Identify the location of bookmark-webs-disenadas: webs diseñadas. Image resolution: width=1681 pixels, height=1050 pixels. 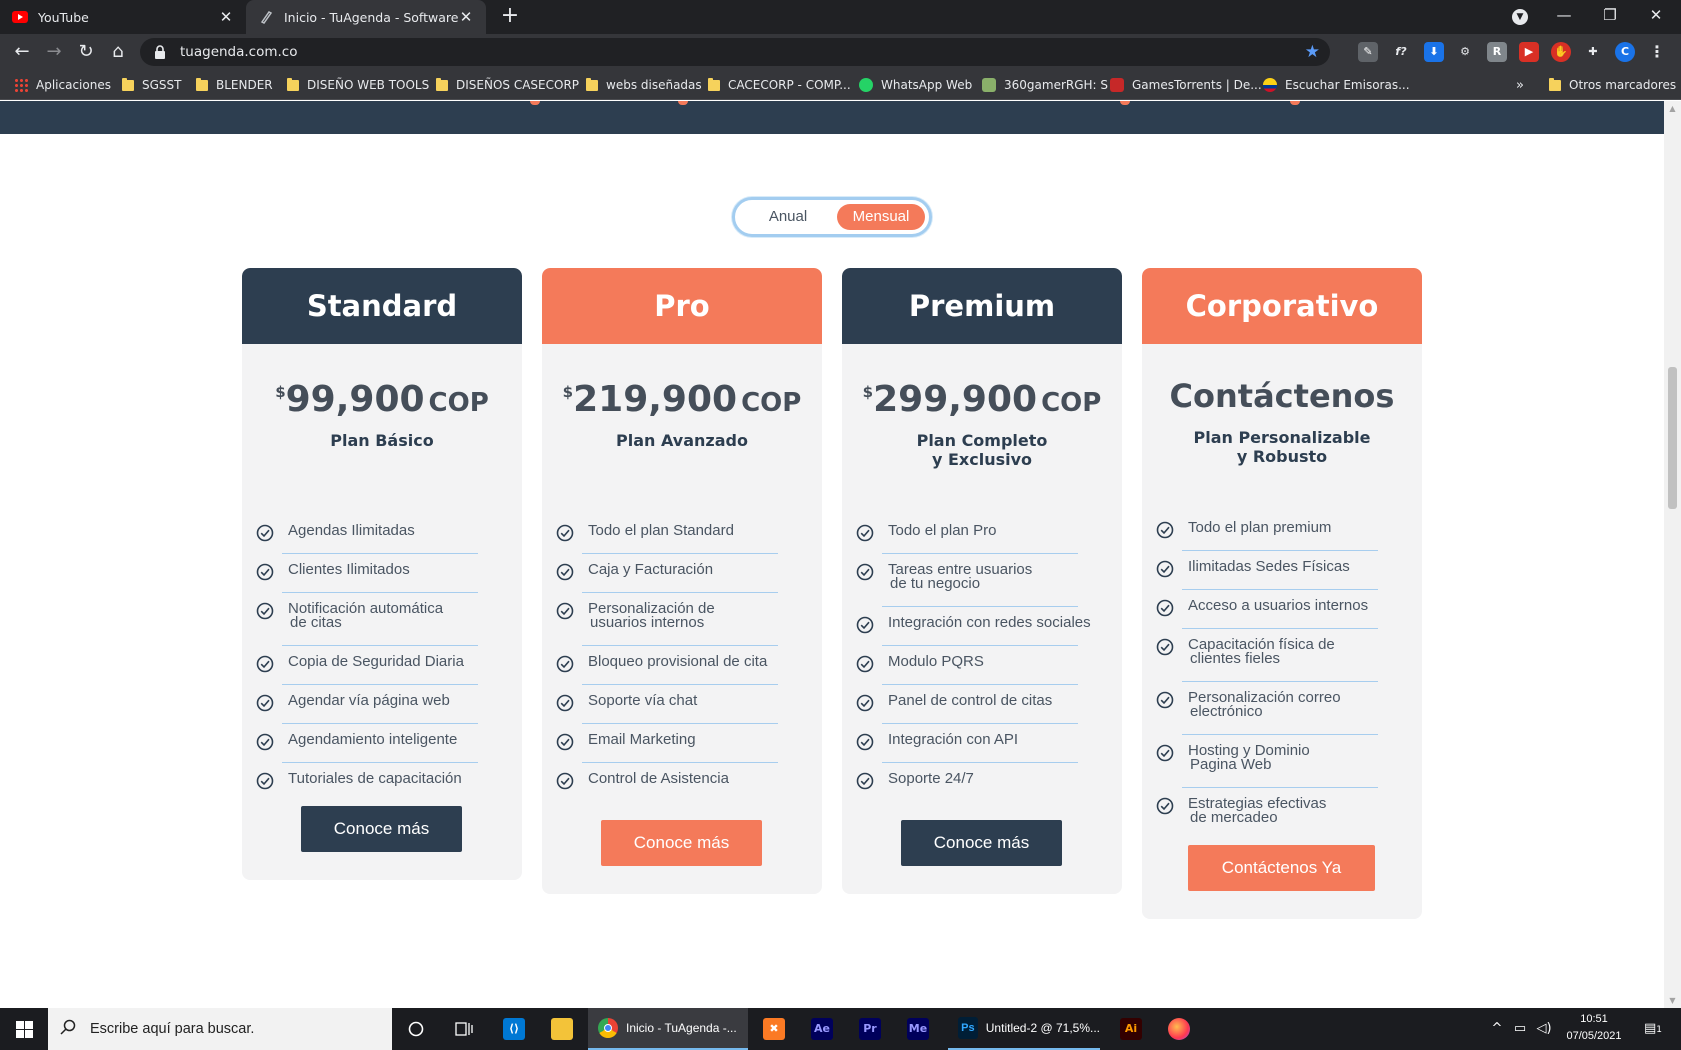
(644, 85).